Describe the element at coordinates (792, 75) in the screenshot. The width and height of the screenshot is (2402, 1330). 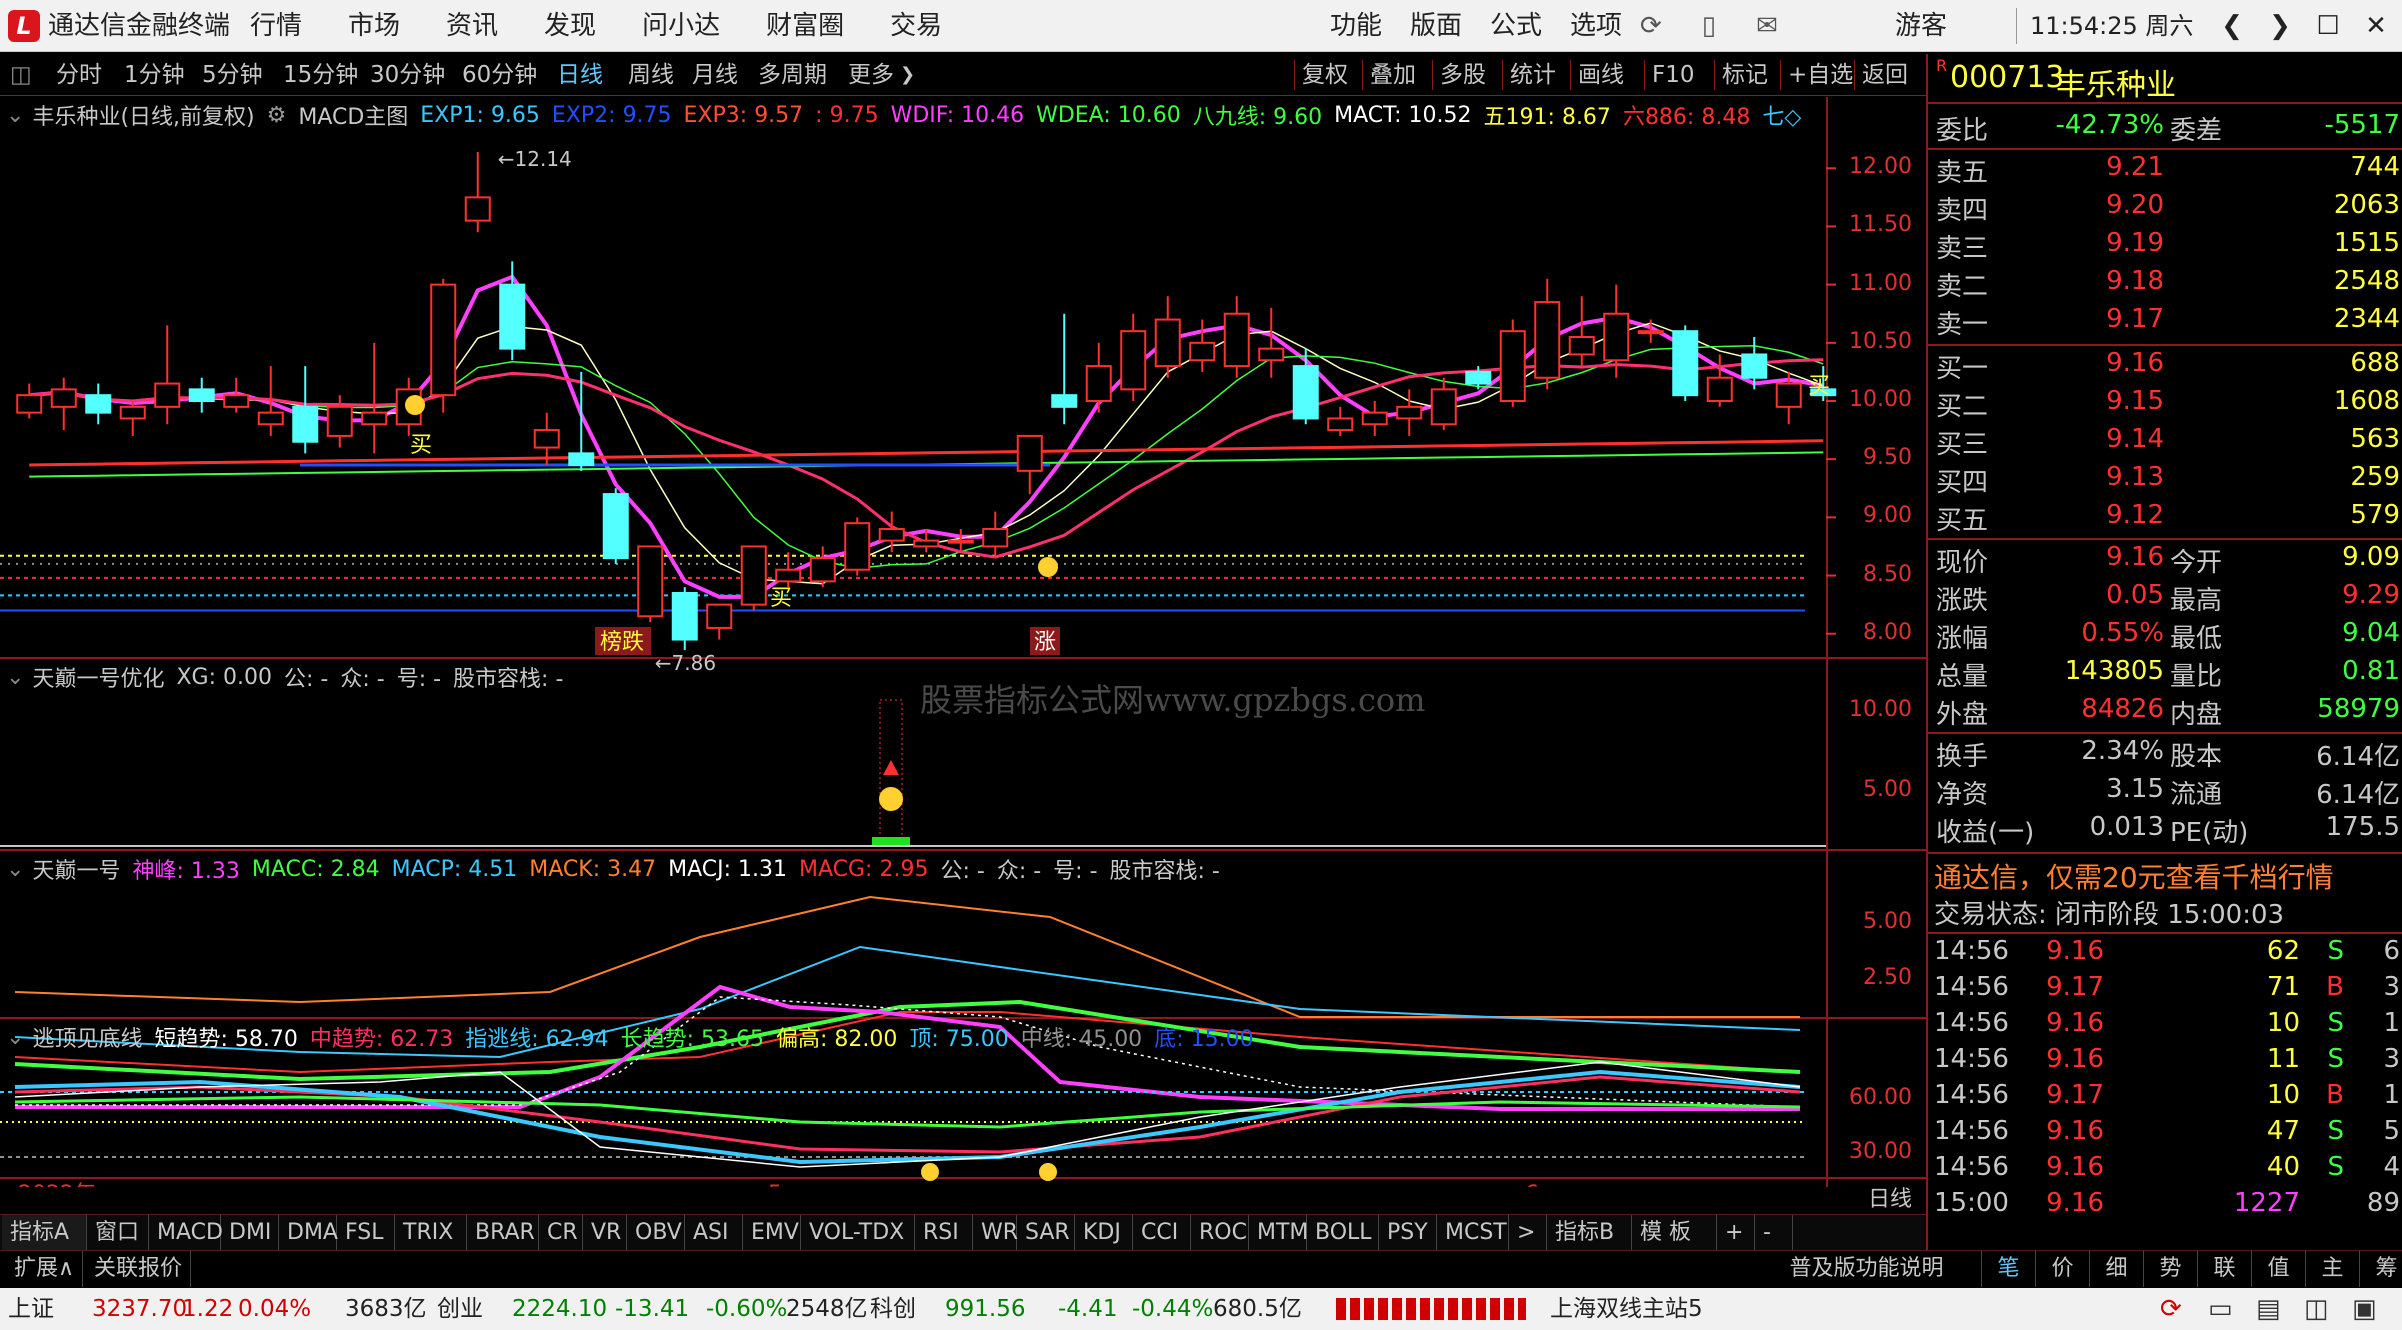
I see `period-tab: 多周期` at that location.